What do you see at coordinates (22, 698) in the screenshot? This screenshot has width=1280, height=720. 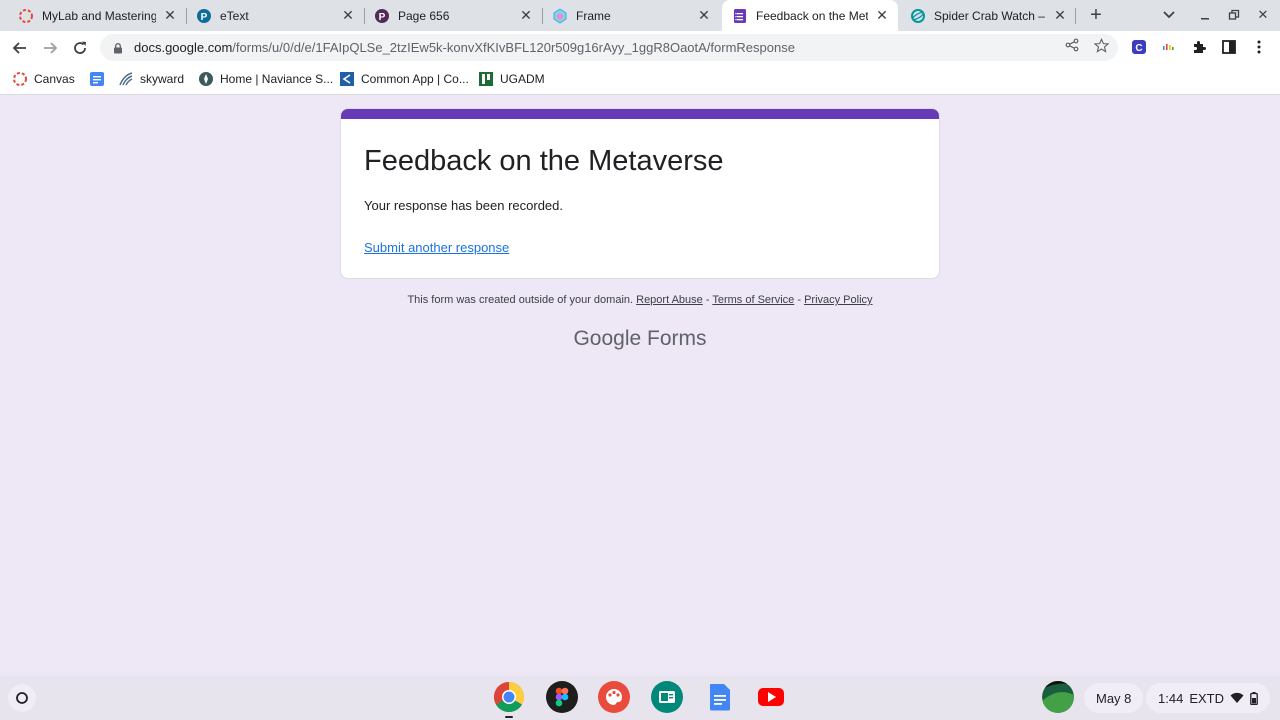 I see `launcher-button` at bounding box center [22, 698].